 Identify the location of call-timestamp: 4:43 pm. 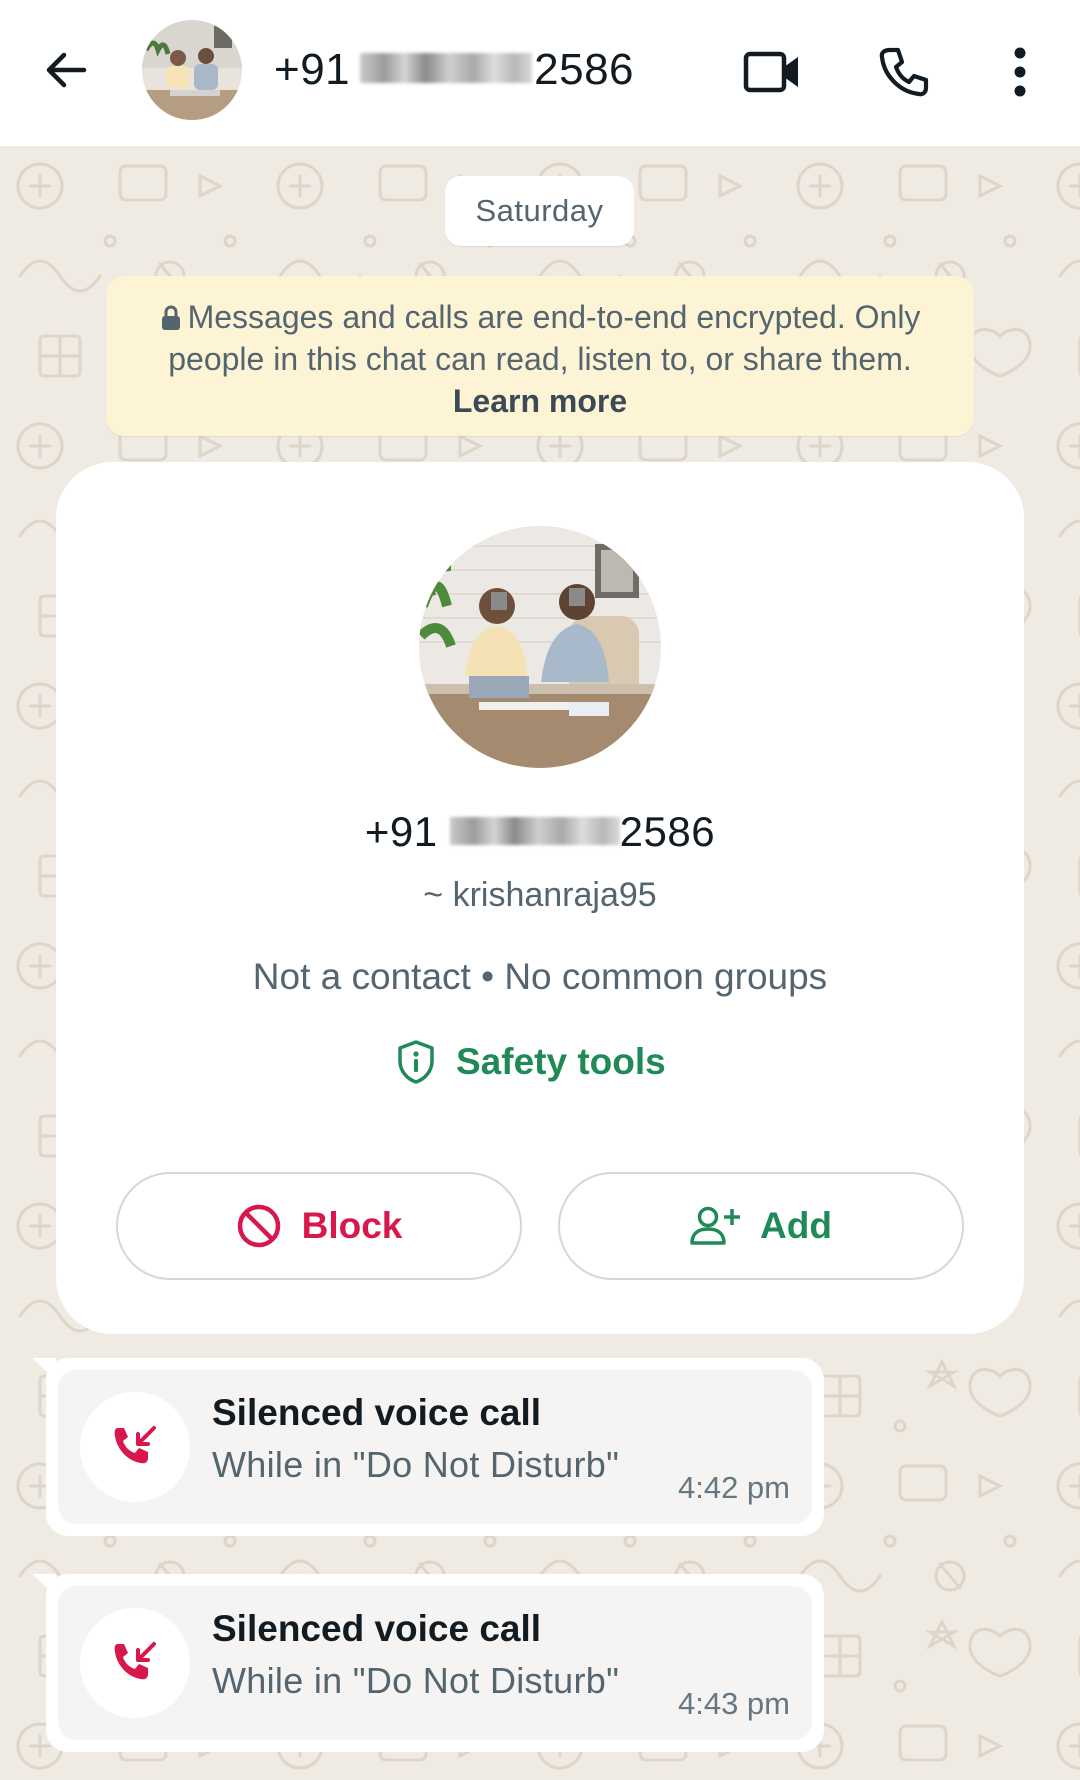
(733, 1703).